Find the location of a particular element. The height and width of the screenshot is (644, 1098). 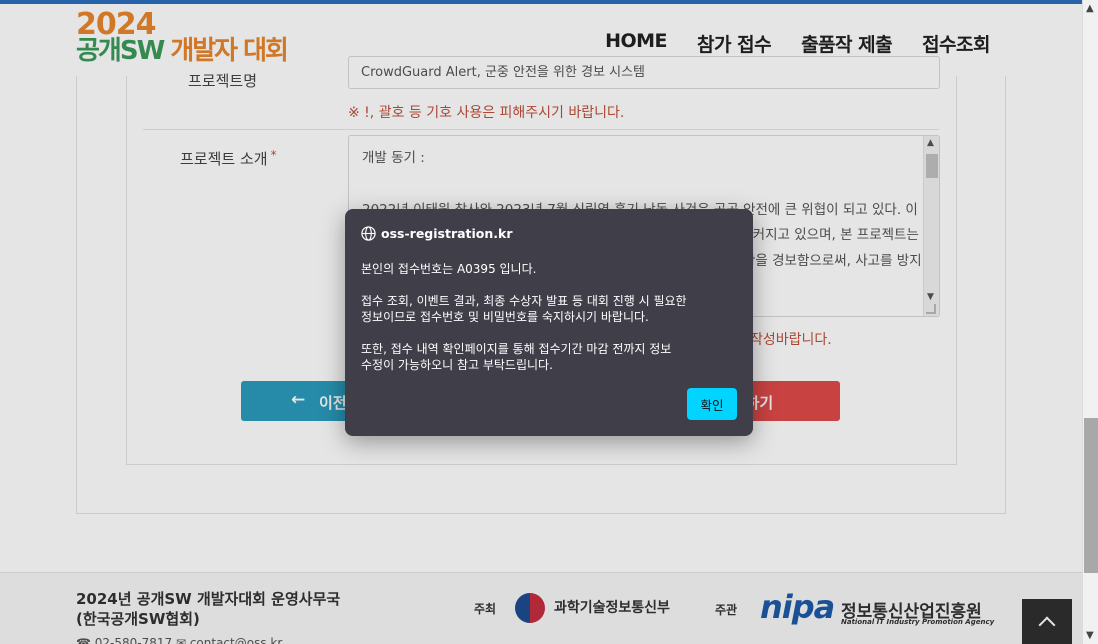

page-scroll-down-icon: ▼ is located at coordinates (1090, 635).